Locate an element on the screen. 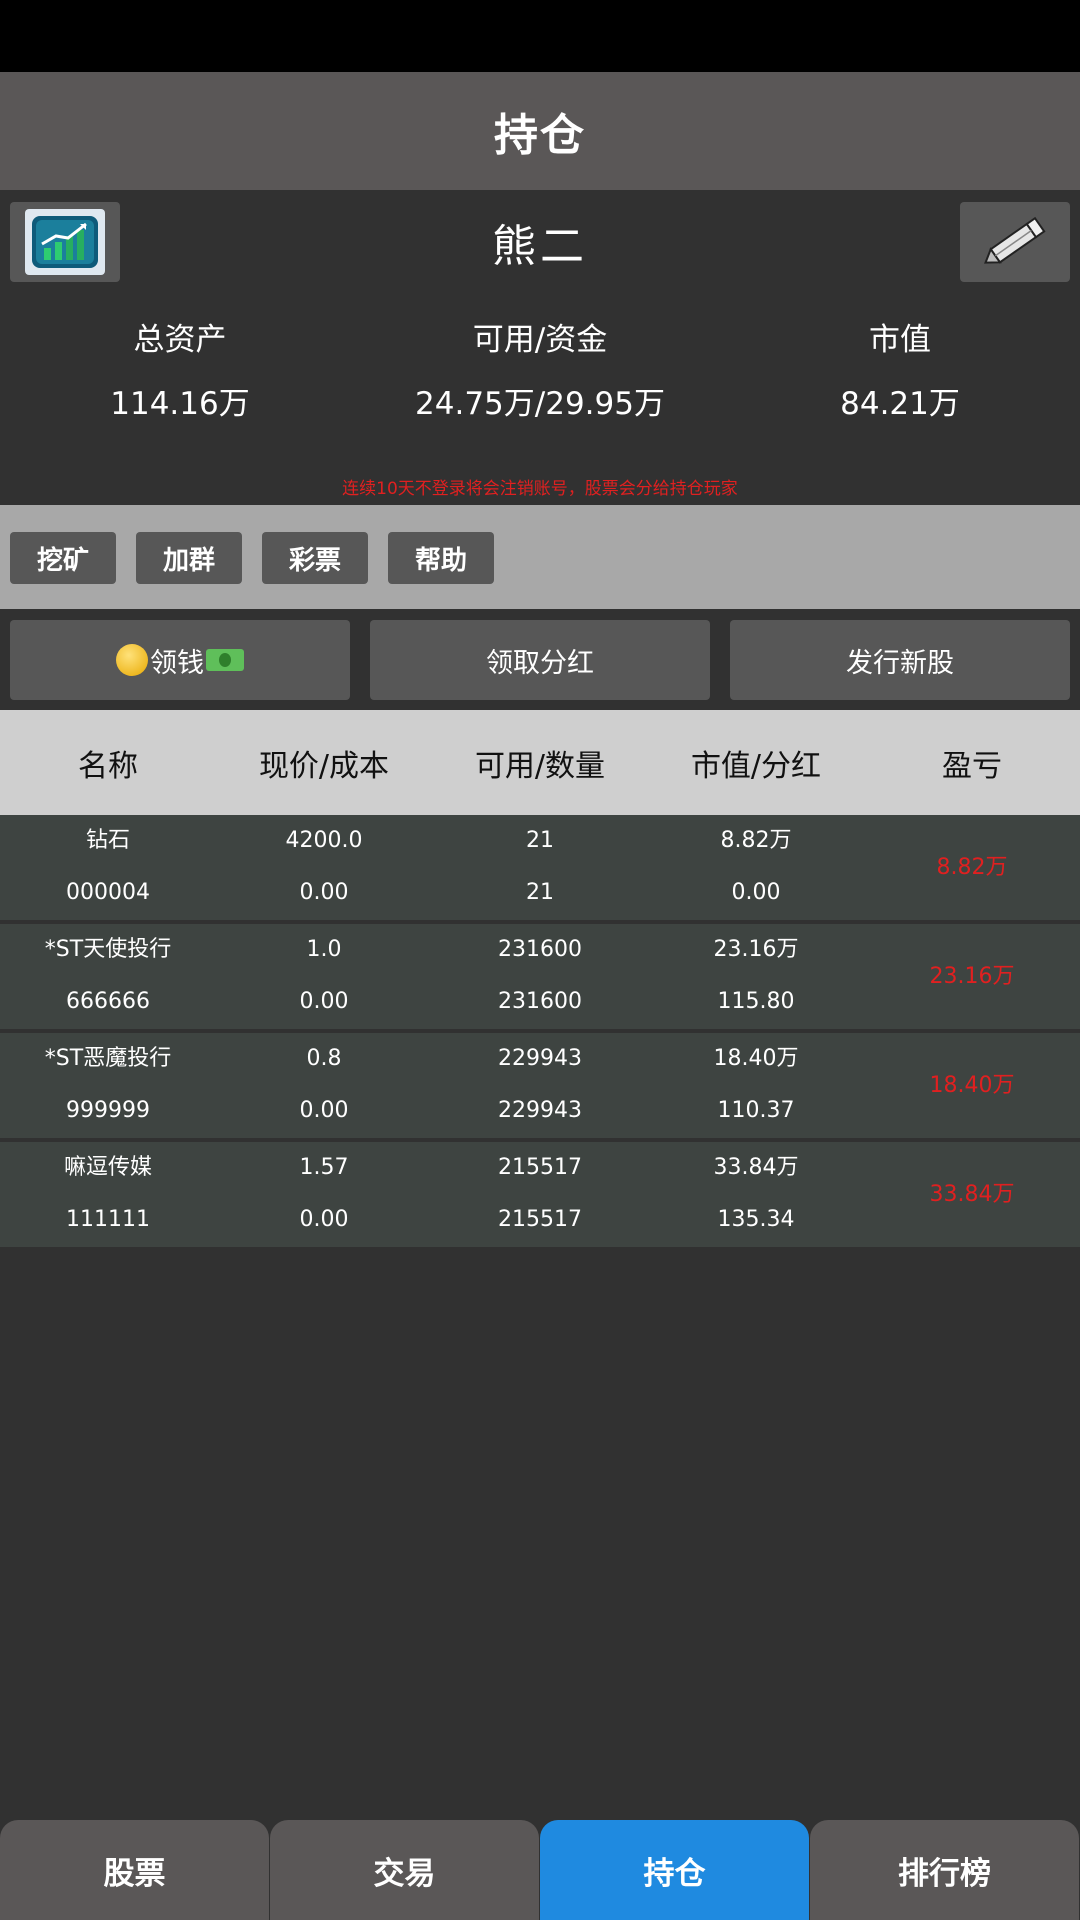 Image resolution: width=1080 pixels, height=1920 pixels. total-shares: 21 is located at coordinates (540, 892).